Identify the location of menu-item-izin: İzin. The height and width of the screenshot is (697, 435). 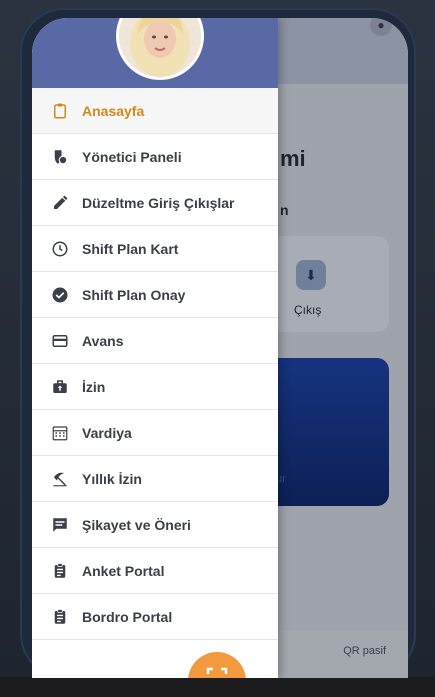
(155, 387).